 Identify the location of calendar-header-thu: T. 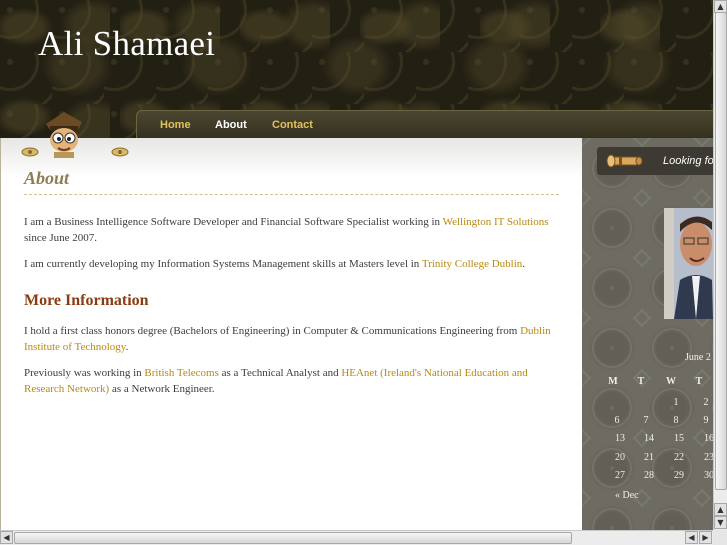
(699, 381).